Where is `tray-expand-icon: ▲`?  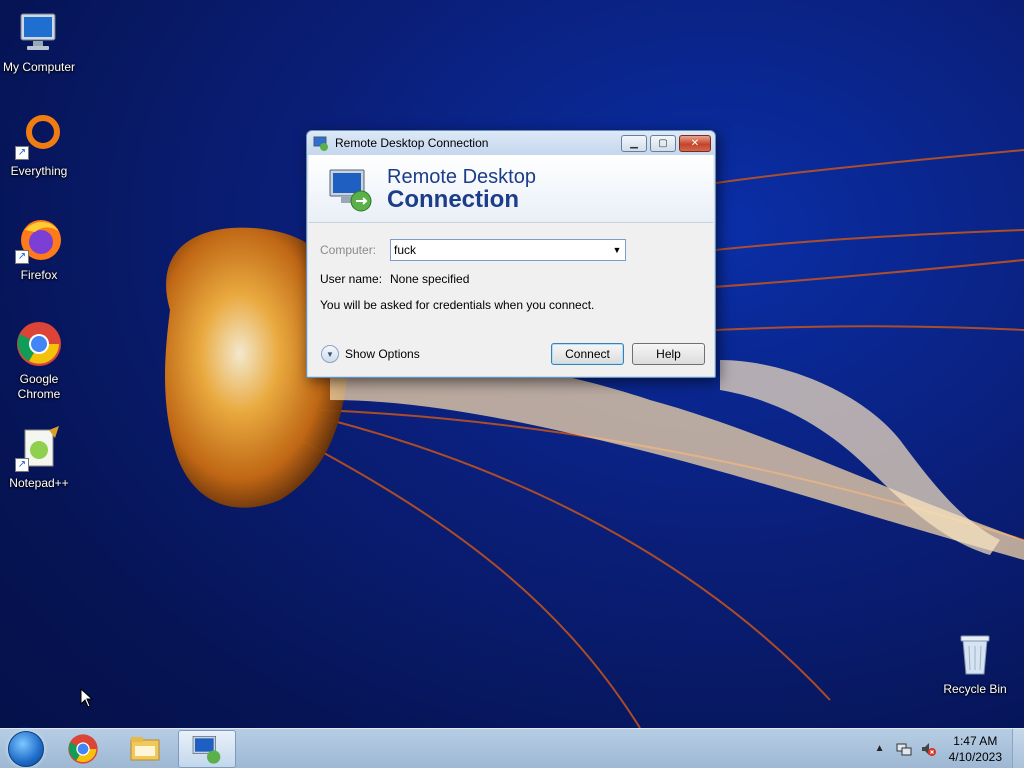 tray-expand-icon: ▲ is located at coordinates (880, 749).